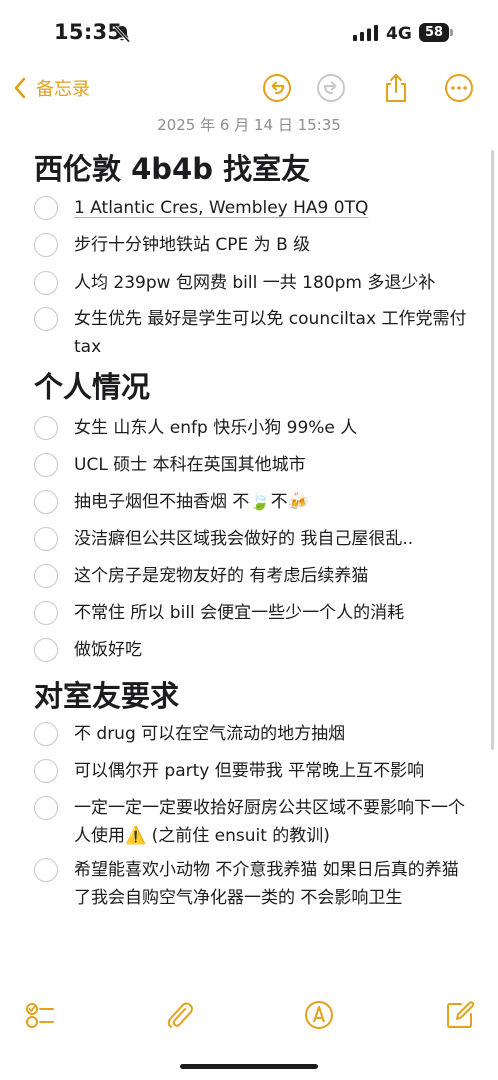 Image resolution: width=498 pixels, height=1080 pixels. Describe the element at coordinates (249, 1066) in the screenshot. I see `home-indicator` at that location.